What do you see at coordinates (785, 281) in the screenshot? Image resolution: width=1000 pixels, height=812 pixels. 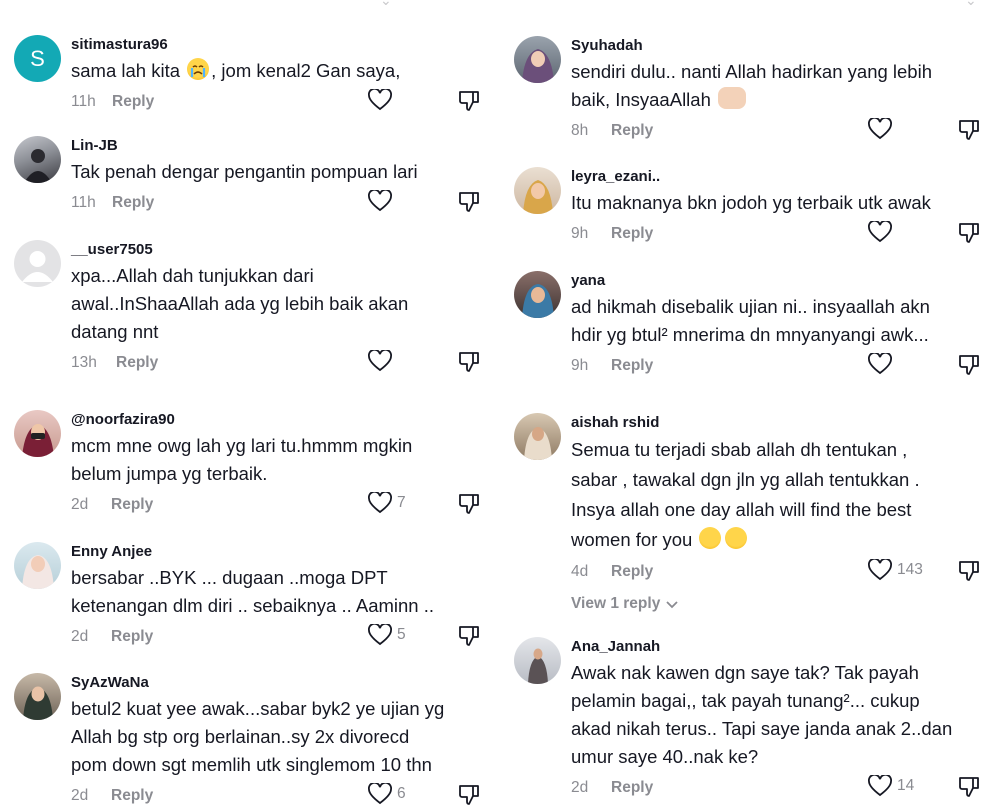 I see `username: yana` at bounding box center [785, 281].